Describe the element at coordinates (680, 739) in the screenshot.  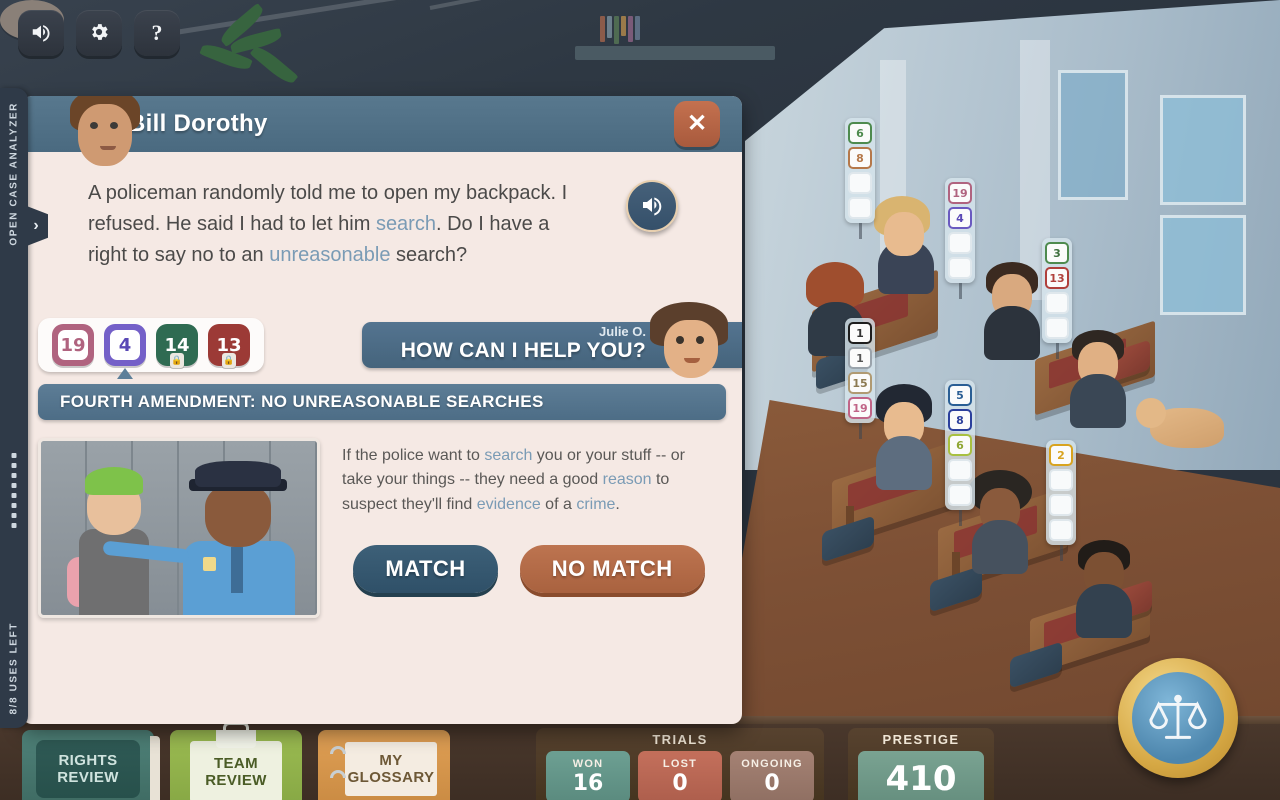
I see `trials-title: TRIALS` at that location.